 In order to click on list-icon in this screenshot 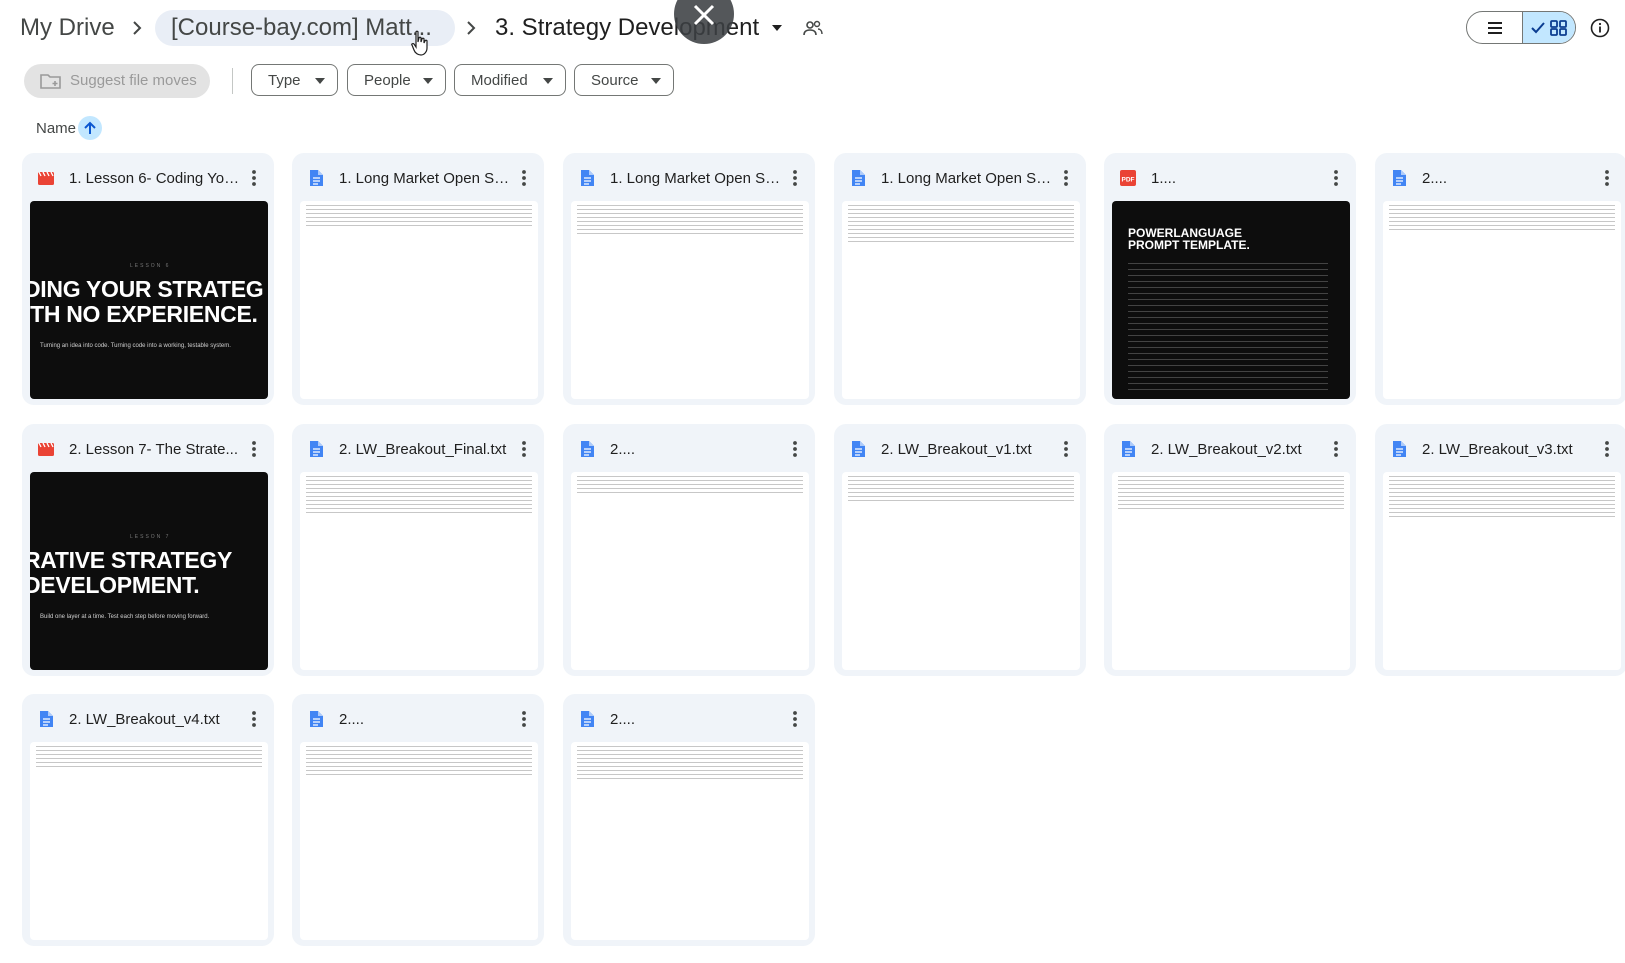, I will do `click(1495, 28)`.